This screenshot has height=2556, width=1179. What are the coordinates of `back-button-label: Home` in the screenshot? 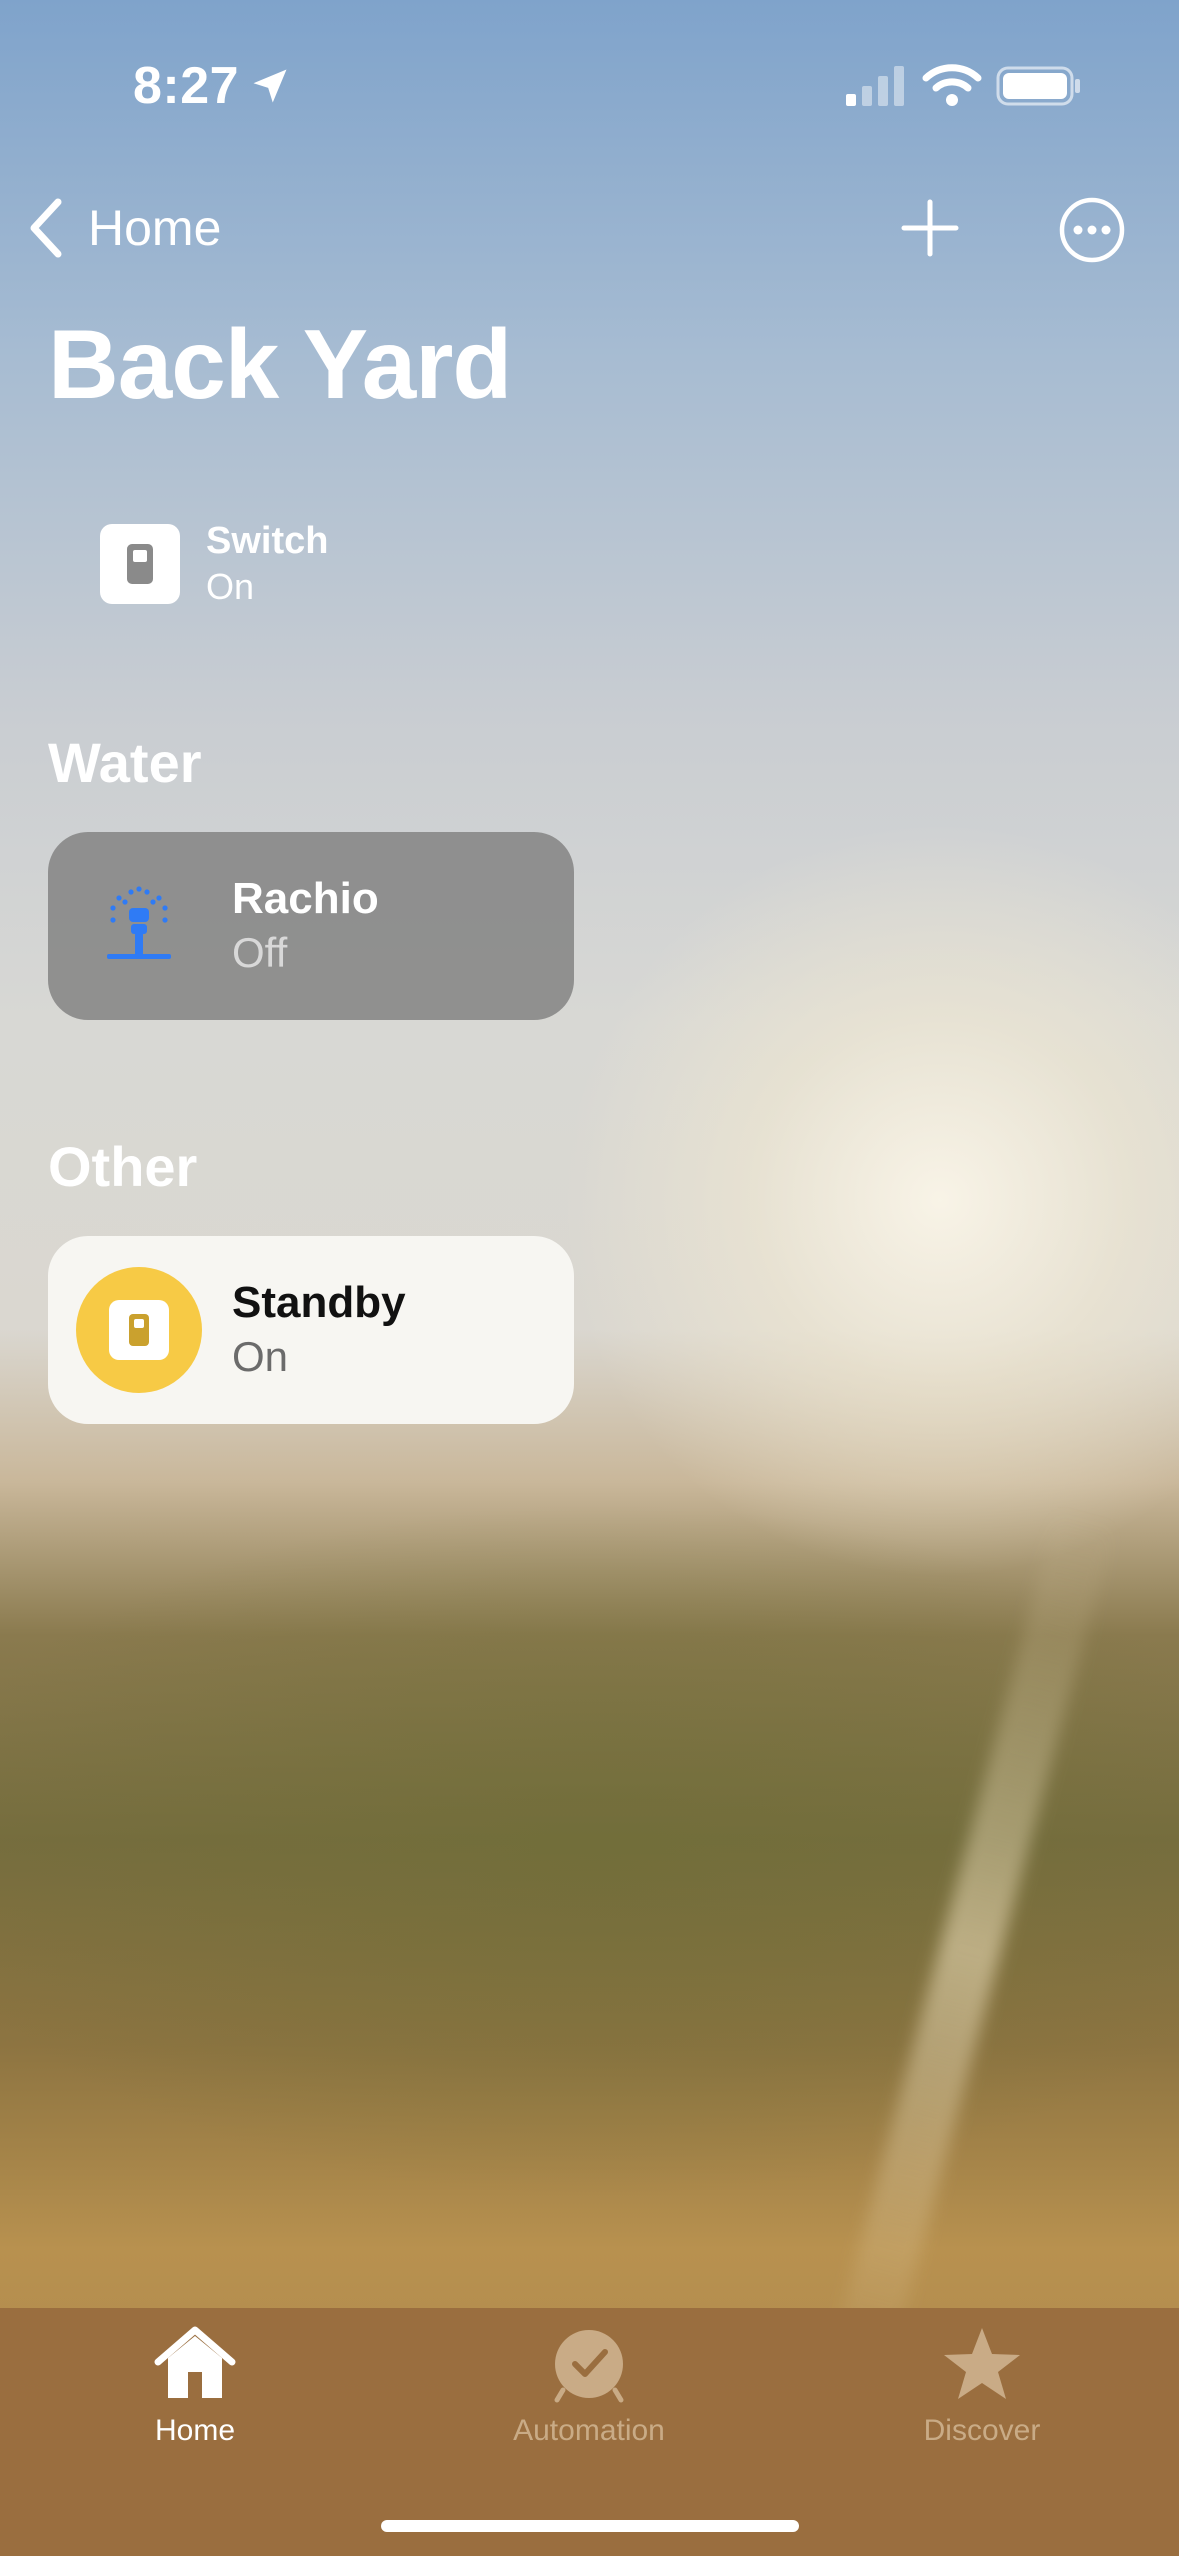 It's located at (155, 228).